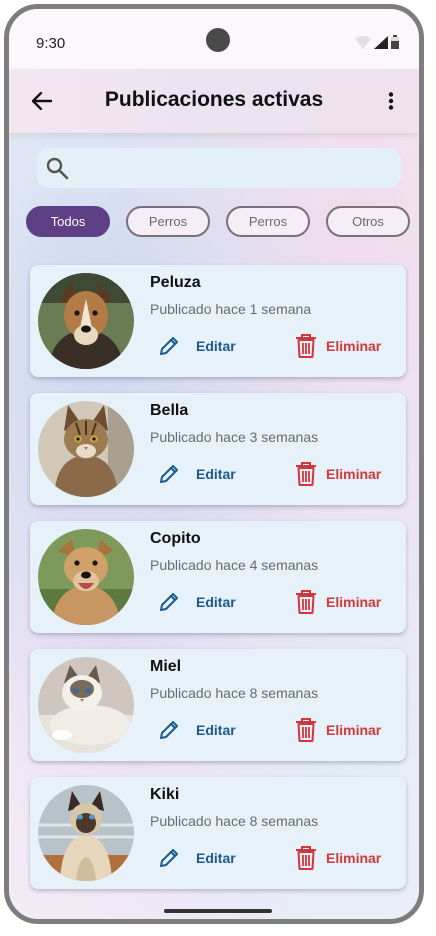  Describe the element at coordinates (68, 221) in the screenshot. I see `filter-chip-todos: Todos` at that location.